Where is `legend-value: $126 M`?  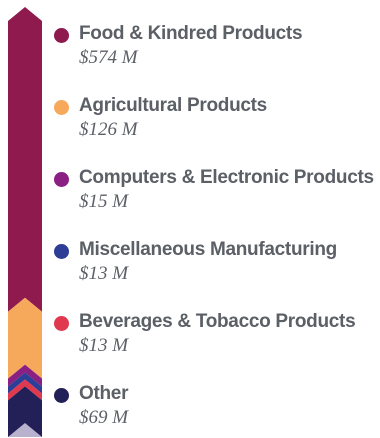 legend-value: $126 M is located at coordinates (108, 129).